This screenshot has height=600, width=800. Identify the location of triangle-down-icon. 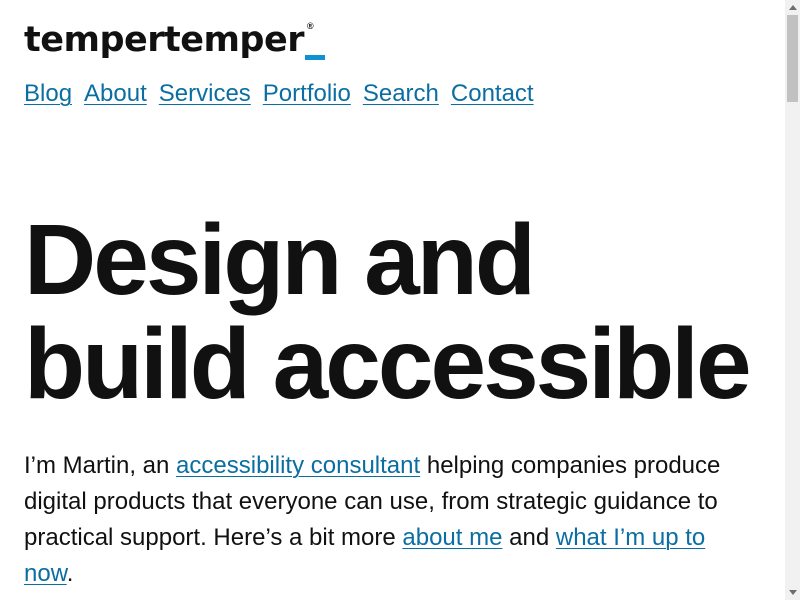
(792, 592).